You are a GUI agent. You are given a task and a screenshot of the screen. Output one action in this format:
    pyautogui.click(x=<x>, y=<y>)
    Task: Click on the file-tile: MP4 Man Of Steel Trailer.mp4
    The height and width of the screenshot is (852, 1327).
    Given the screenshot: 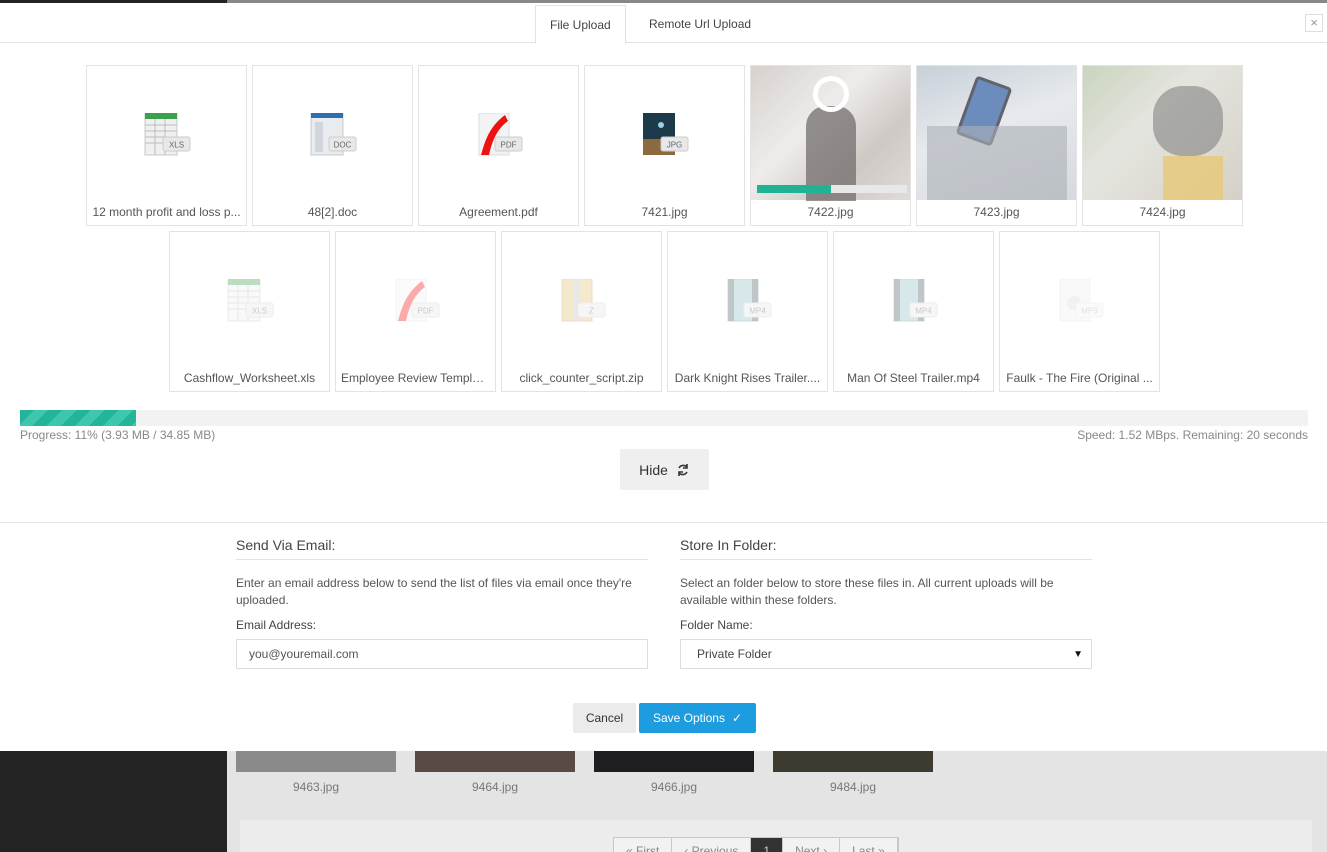 What is the action you would take?
    pyautogui.click(x=913, y=311)
    